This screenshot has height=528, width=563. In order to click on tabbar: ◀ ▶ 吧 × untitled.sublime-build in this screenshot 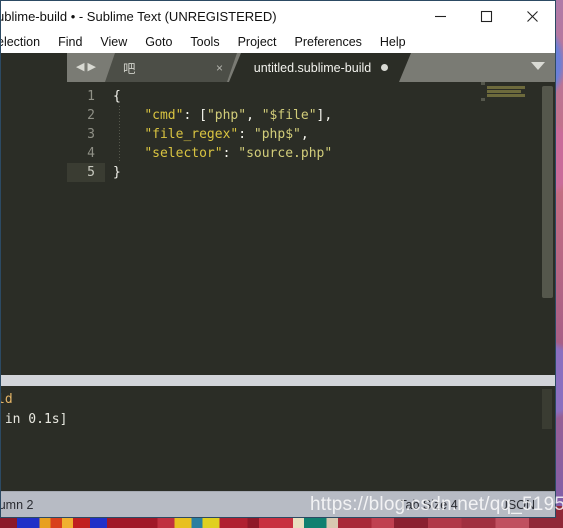, I will do `click(311, 67)`.